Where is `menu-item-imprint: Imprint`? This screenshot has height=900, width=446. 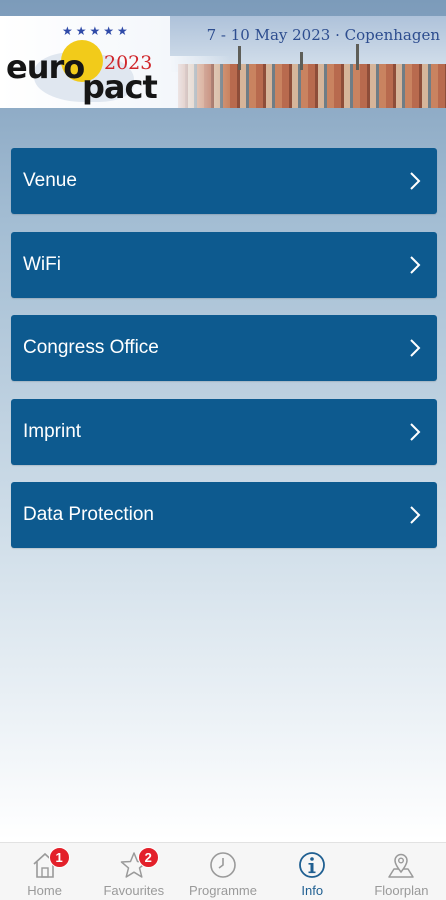
menu-item-imprint: Imprint is located at coordinates (224, 431).